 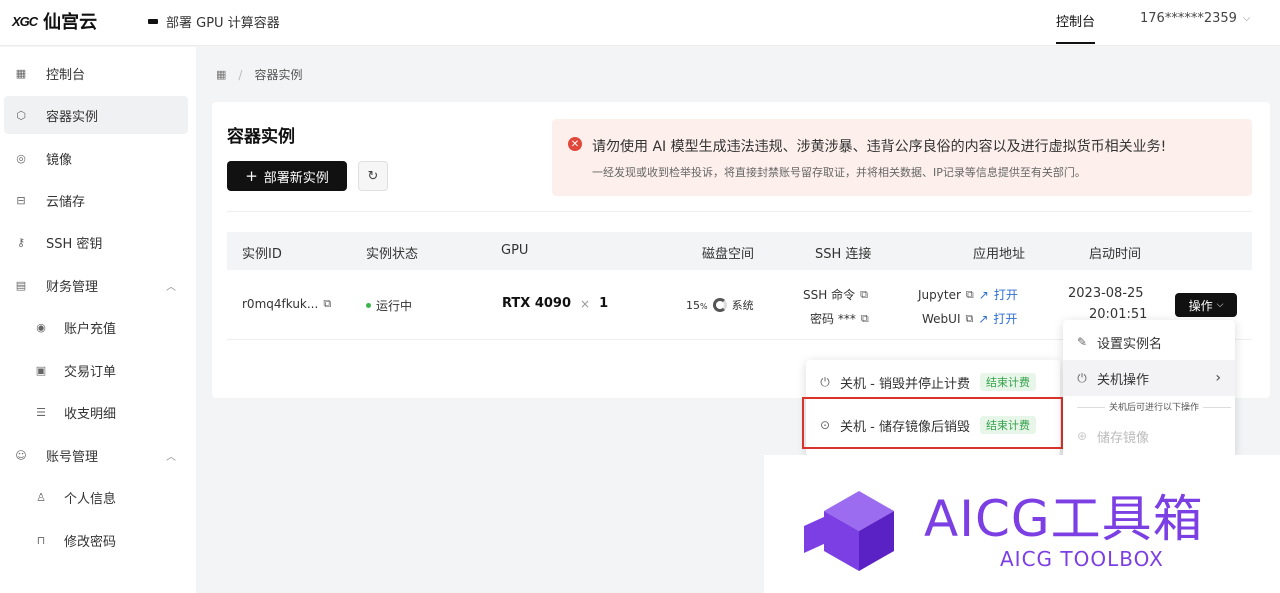 I want to click on table-header: 实例ID 实例状态 GPU 磁盘空间 SSH 连接 应用地址 启动时间, so click(x=739, y=251).